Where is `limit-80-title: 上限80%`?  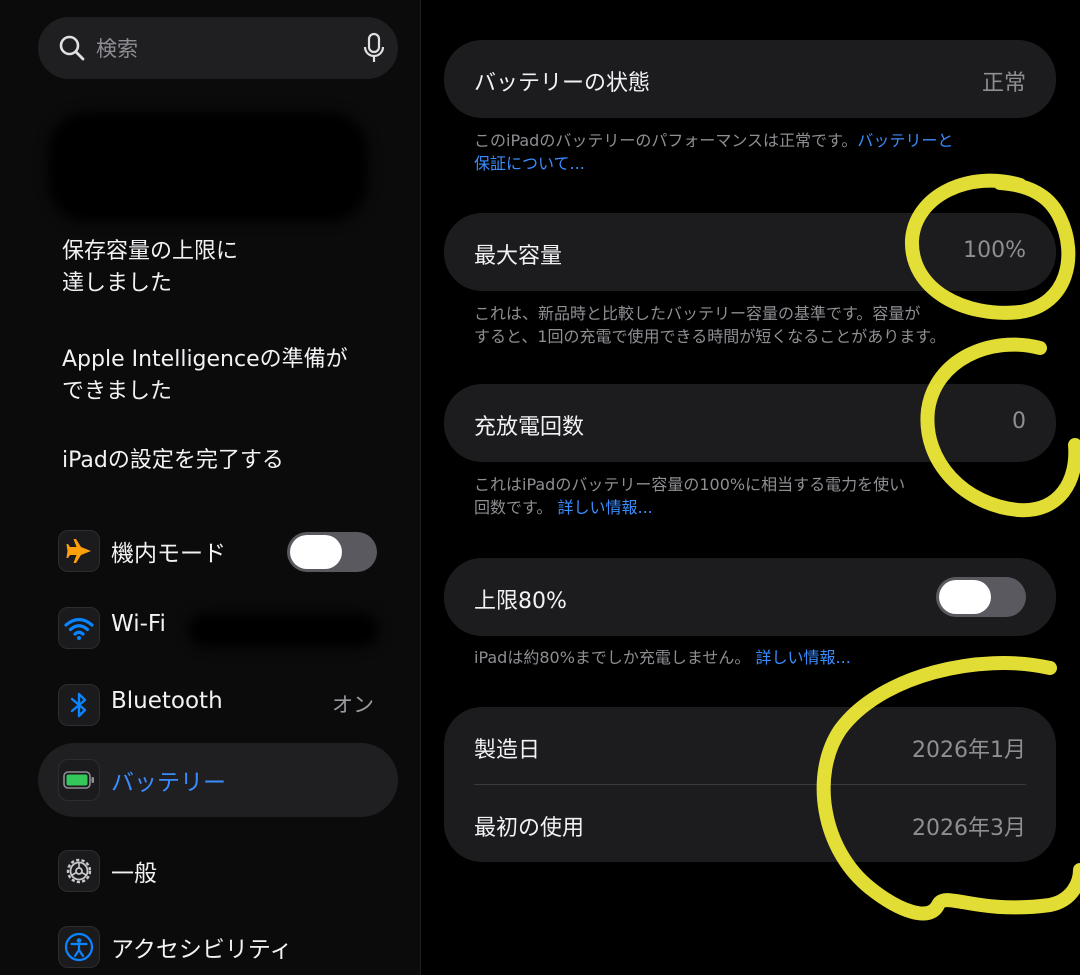
limit-80-title: 上限80% is located at coordinates (520, 601).